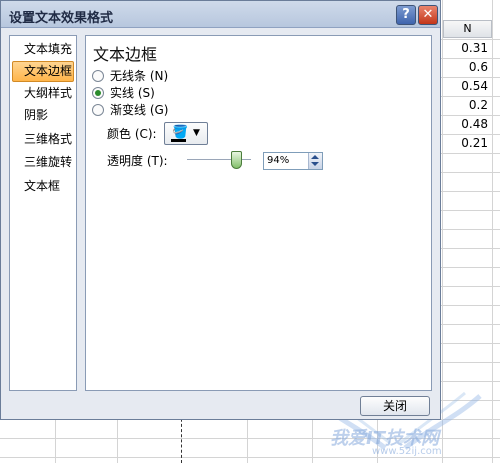 The image size is (500, 463). Describe the element at coordinates (125, 54) in the screenshot. I see `panel-title: 文本边框` at that location.